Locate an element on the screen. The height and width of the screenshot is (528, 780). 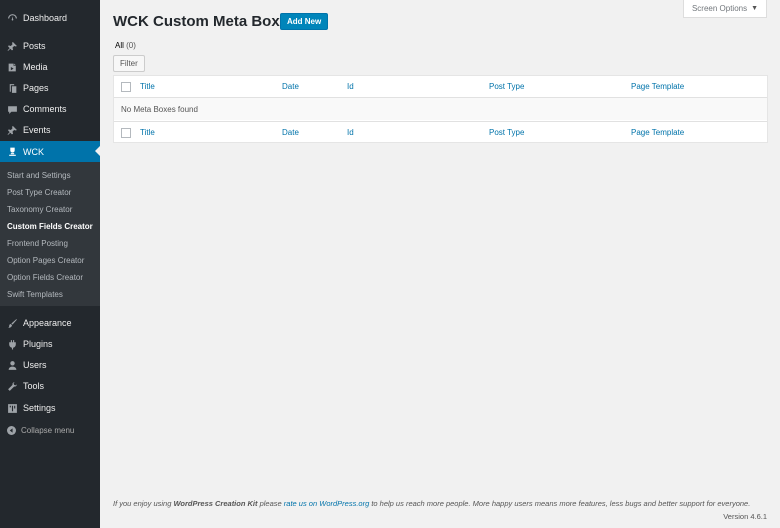
submenu-option-pages-creator: Option Pages Creator is located at coordinates (45, 260).